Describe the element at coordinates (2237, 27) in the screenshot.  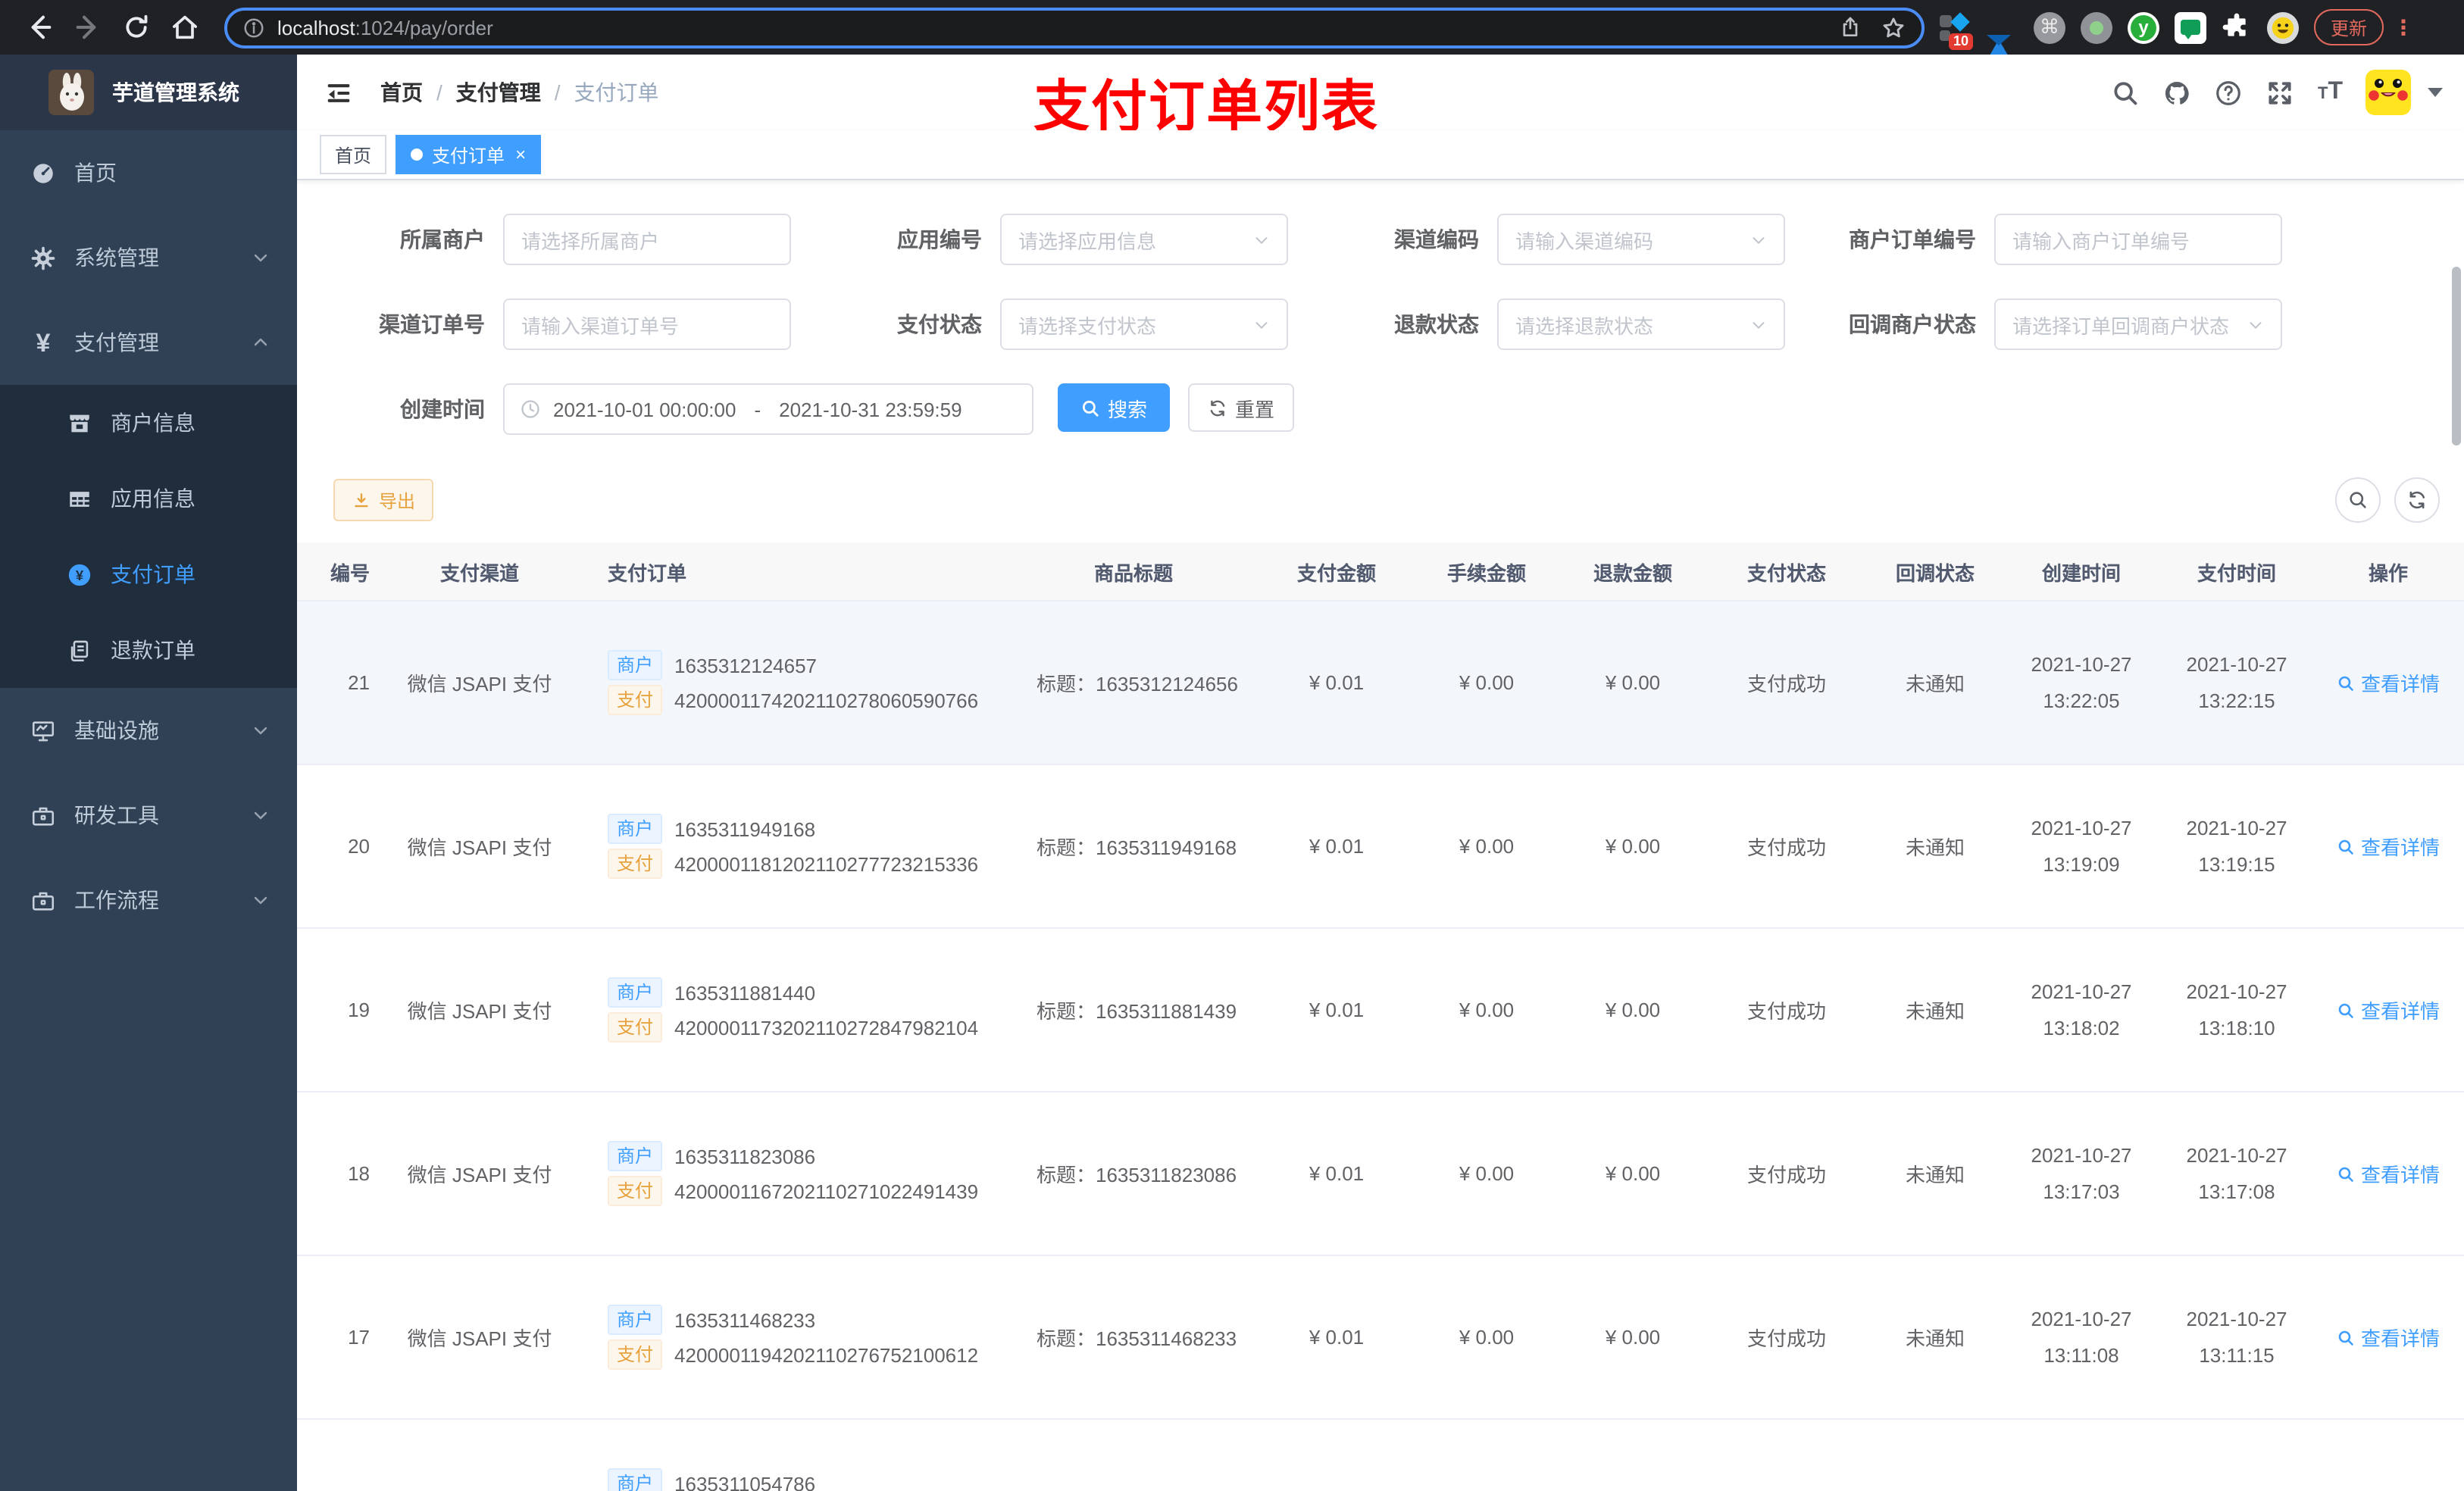
I see `puzzle-extension-icon` at that location.